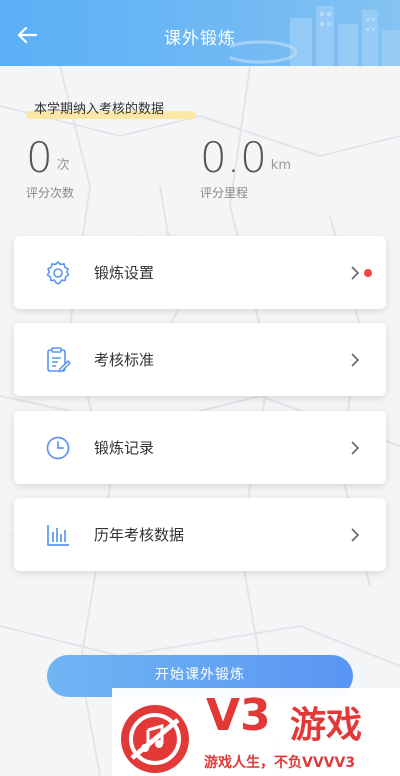 The image size is (400, 776). What do you see at coordinates (58, 535) in the screenshot?
I see `bar-chart-icon` at bounding box center [58, 535].